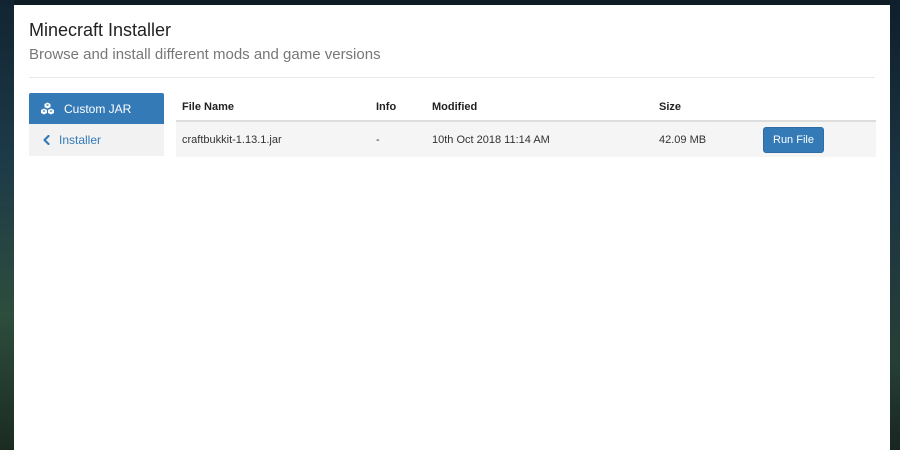 The height and width of the screenshot is (450, 900). I want to click on sidebar: Custom JAR Installer, so click(96, 125).